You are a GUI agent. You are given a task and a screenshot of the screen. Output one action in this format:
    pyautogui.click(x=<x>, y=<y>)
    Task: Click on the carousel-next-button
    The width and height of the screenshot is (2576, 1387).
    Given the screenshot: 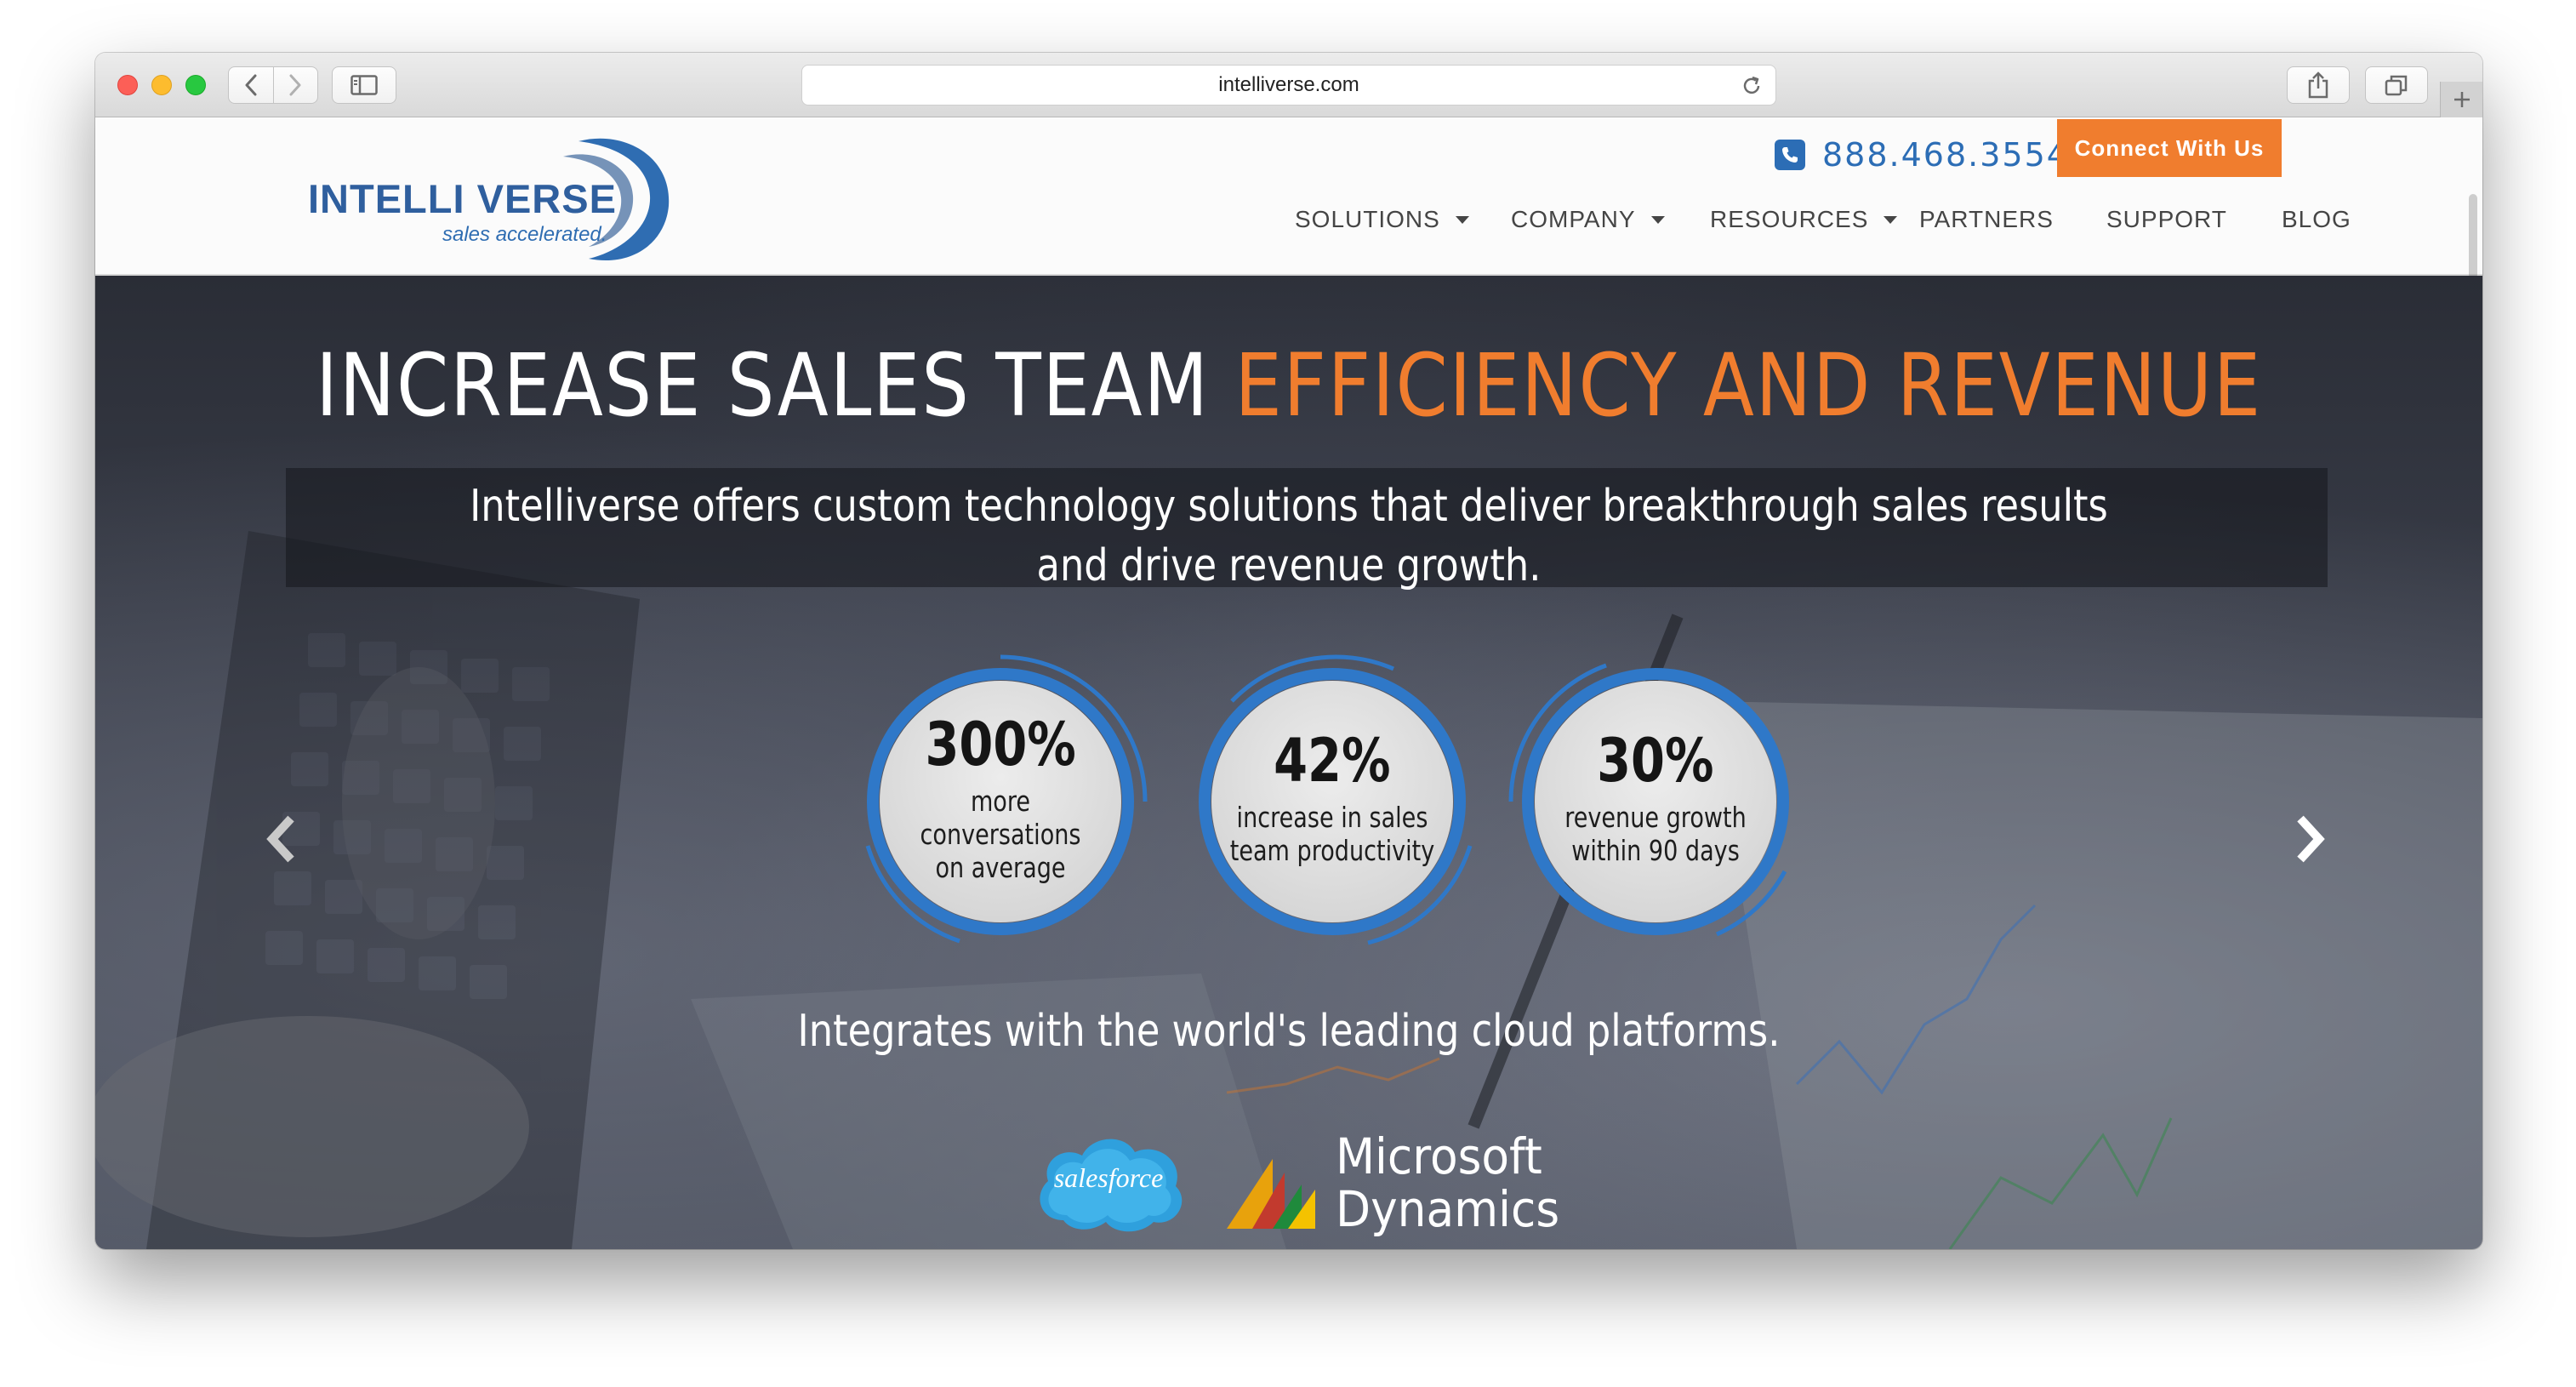 What is the action you would take?
    pyautogui.click(x=2310, y=839)
    